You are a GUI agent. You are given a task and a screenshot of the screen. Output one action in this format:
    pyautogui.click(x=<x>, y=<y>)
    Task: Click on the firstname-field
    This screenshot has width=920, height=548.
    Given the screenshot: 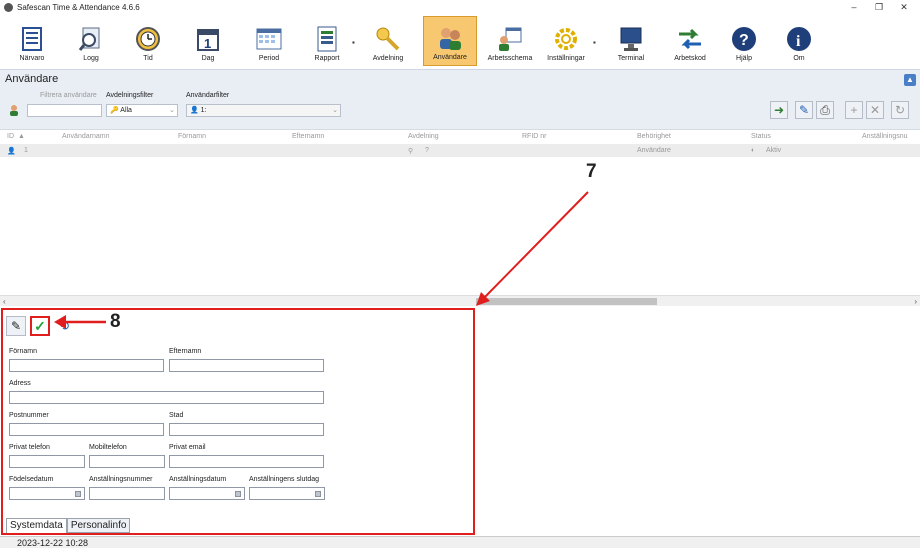 What is the action you would take?
    pyautogui.click(x=86, y=365)
    